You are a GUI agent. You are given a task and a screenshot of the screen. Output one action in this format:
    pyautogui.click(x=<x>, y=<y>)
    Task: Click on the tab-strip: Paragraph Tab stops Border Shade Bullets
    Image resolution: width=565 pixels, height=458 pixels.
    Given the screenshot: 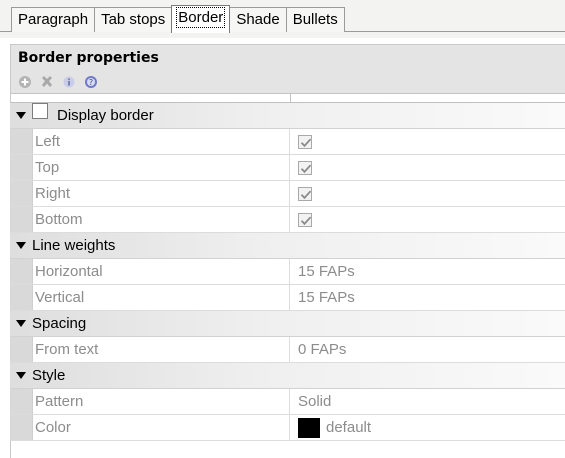 What is the action you would take?
    pyautogui.click(x=282, y=19)
    